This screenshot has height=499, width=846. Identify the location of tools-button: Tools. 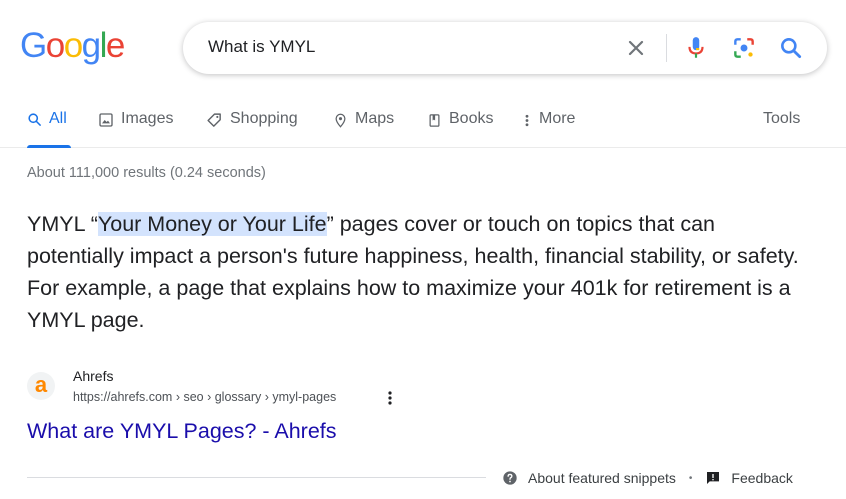
(781, 119).